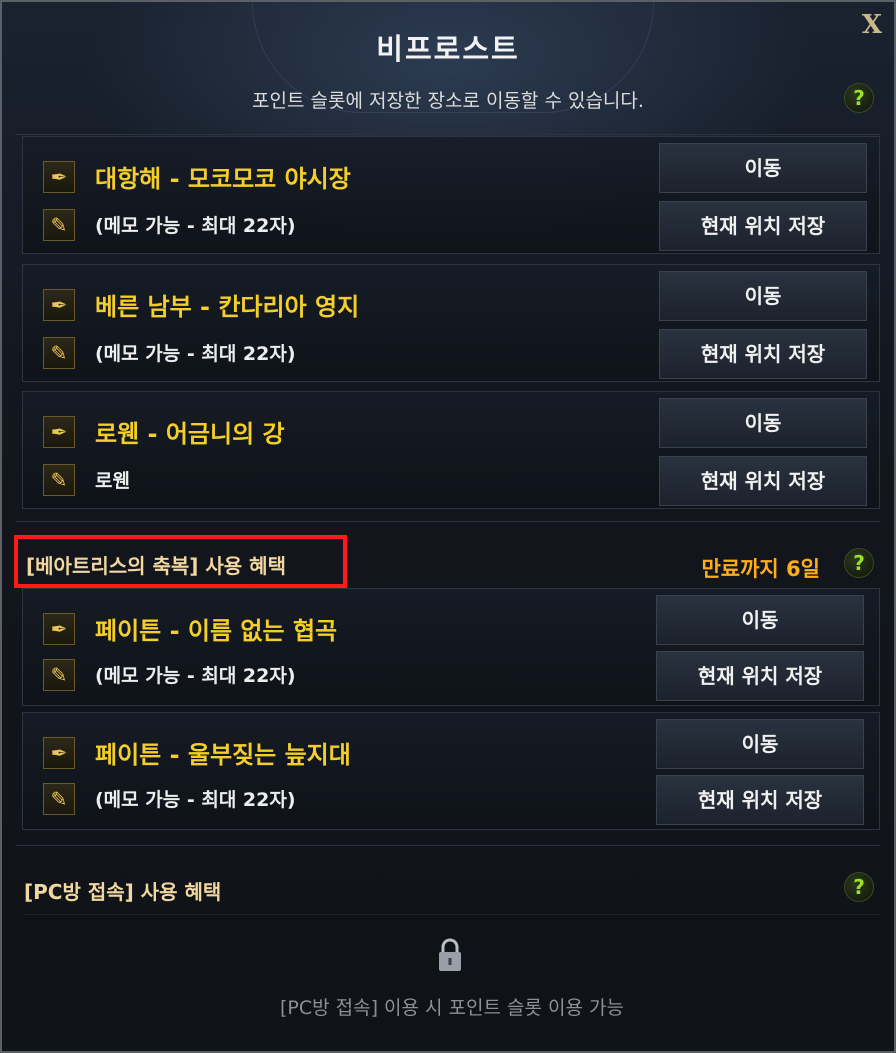  I want to click on beatrice-section-label: [베아트리스의 축복] 사용 혜택, so click(156, 566).